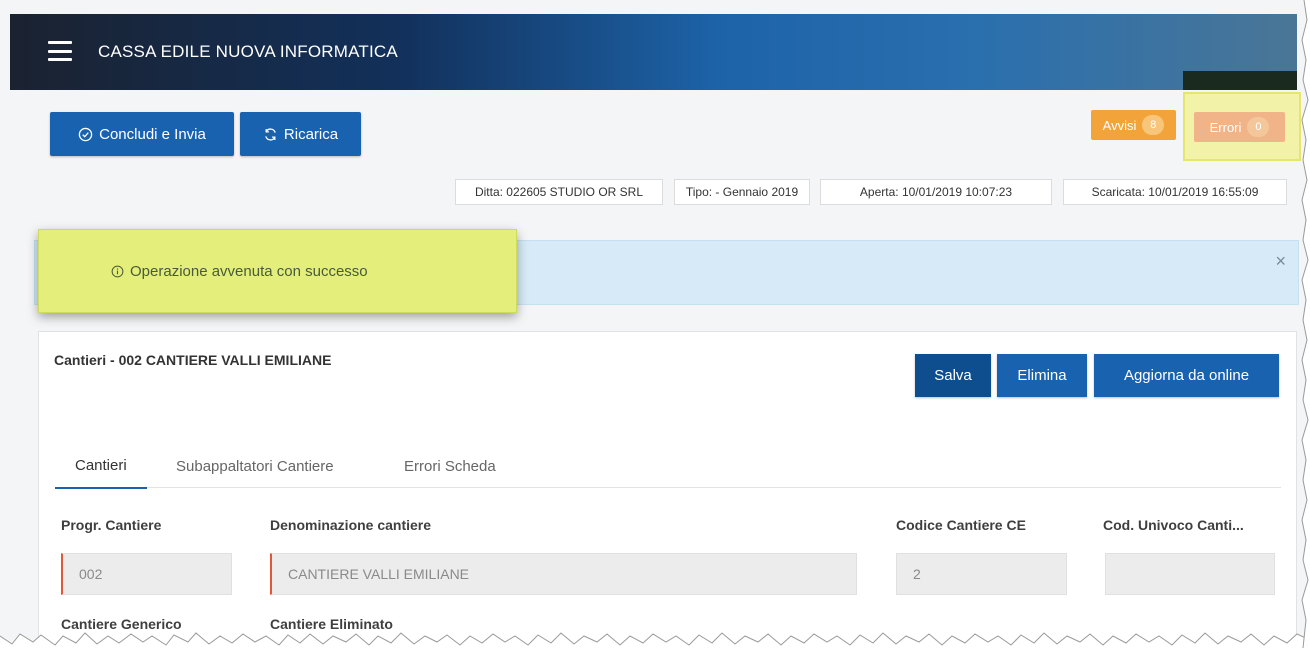 The height and width of the screenshot is (648, 1310). What do you see at coordinates (1175, 192) in the screenshot?
I see `scaricata-chip: Scaricata: 10/01/2019 16:55:09` at bounding box center [1175, 192].